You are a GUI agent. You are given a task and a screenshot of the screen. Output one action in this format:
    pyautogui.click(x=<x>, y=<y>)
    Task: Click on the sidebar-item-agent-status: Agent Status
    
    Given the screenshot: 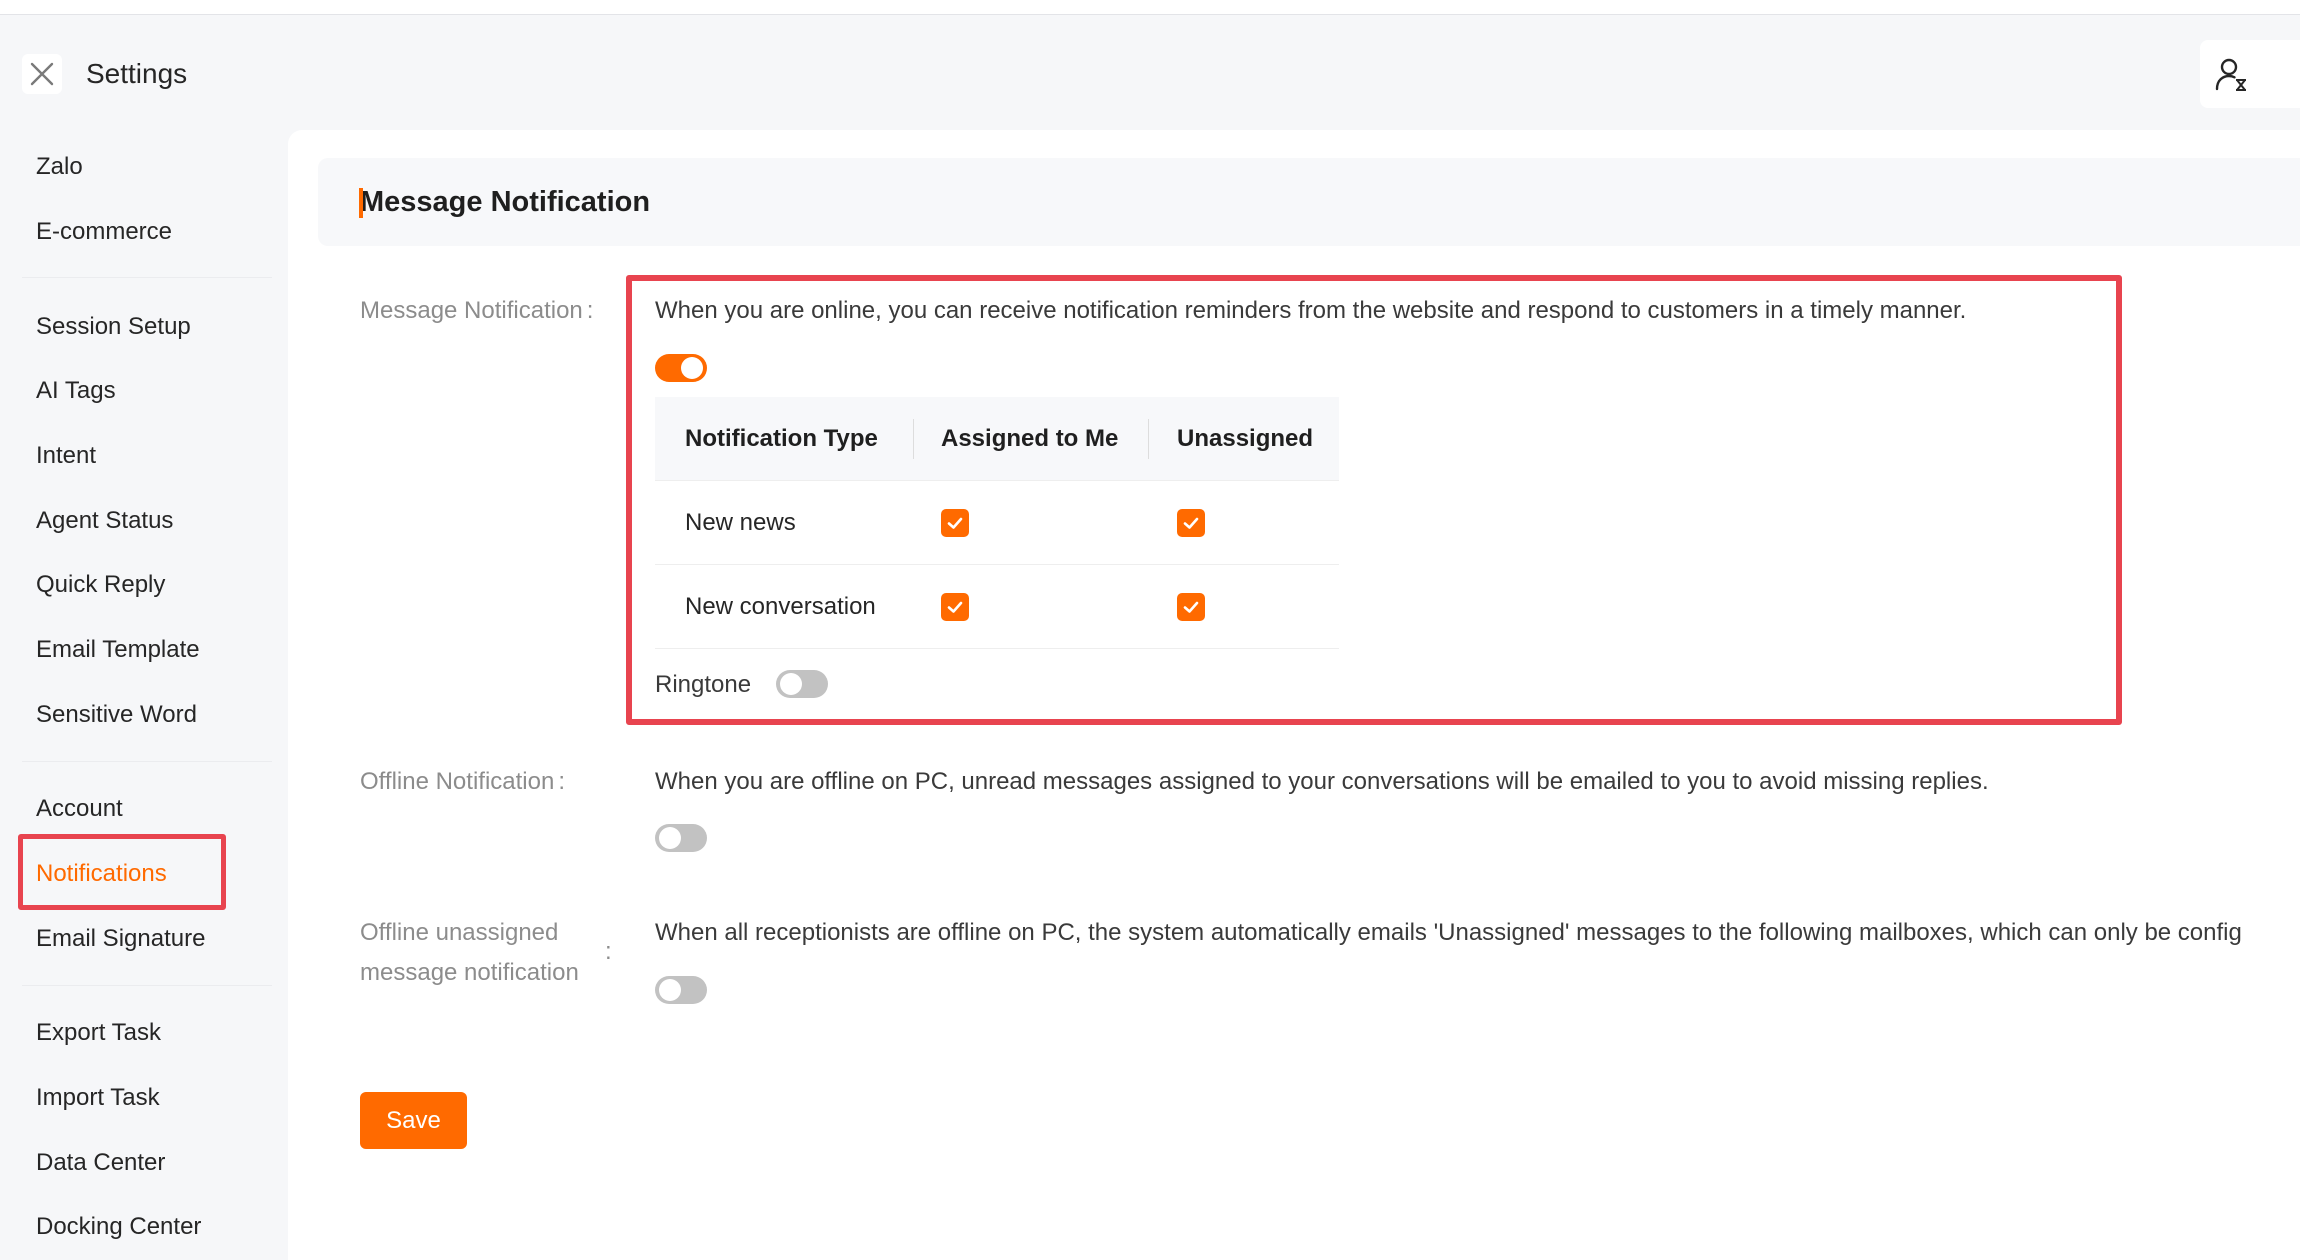 What is the action you would take?
    pyautogui.click(x=104, y=521)
    